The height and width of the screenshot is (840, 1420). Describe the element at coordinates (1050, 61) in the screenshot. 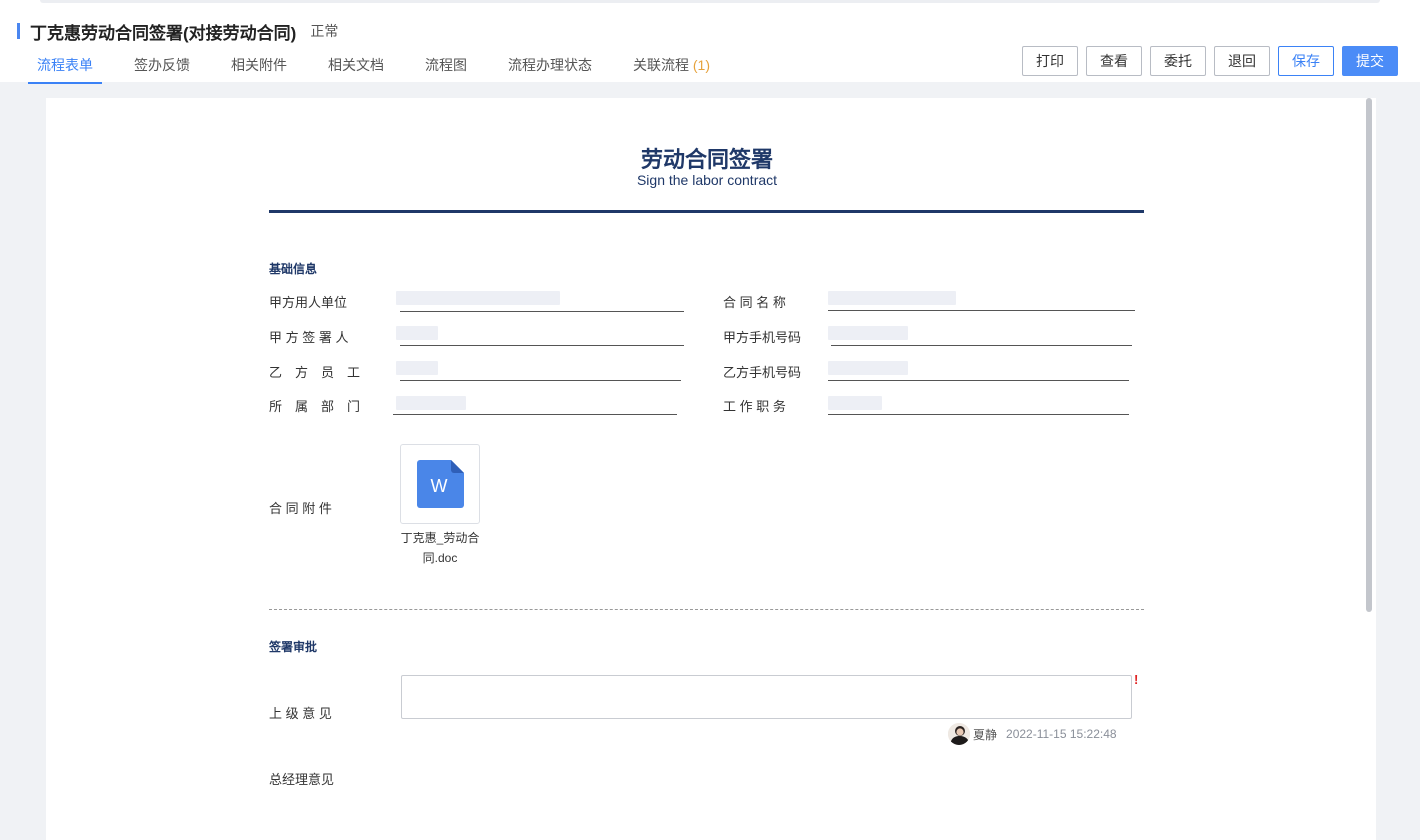

I see `print-button: 打印` at that location.